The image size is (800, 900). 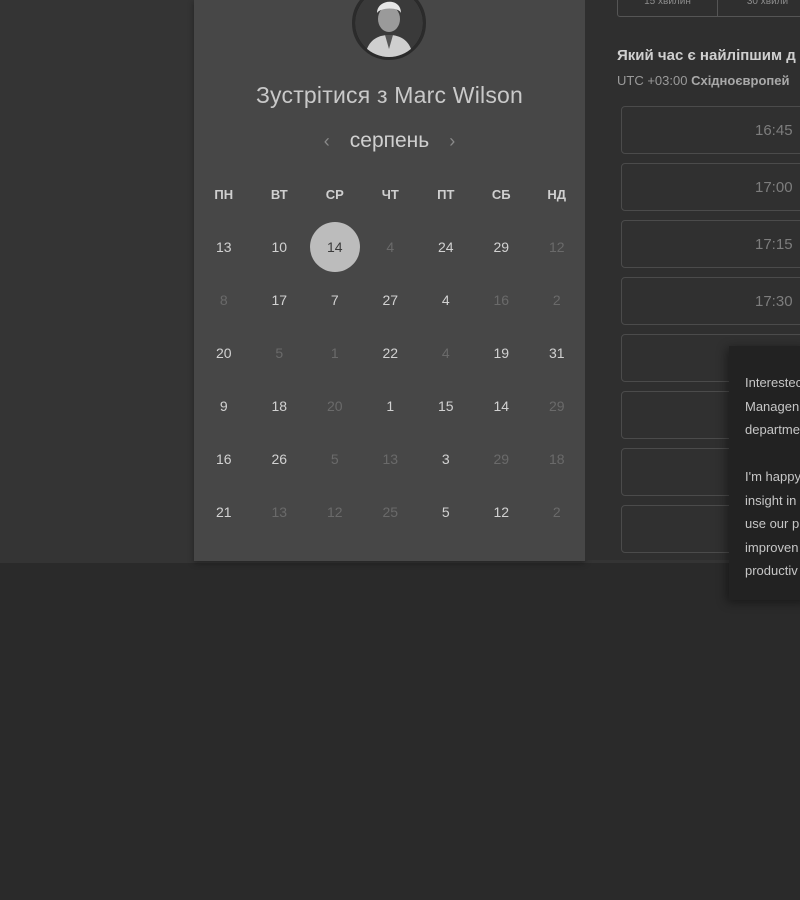 I want to click on calendar-day-number: 22, so click(x=390, y=352).